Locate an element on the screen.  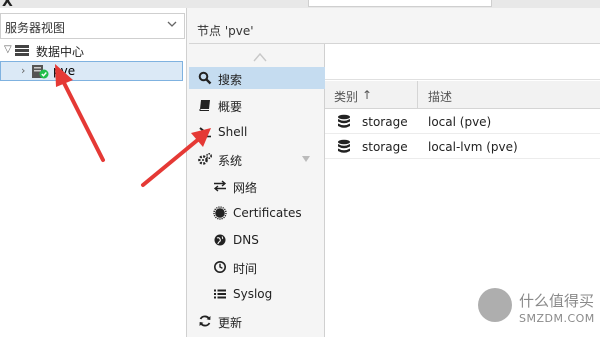
watermark-text: 什么值得买 is located at coordinates (557, 301).